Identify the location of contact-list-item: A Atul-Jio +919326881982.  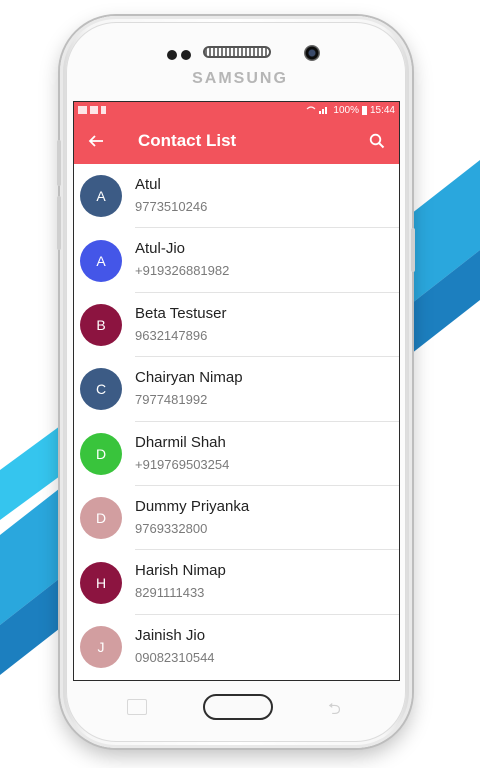
(236, 260).